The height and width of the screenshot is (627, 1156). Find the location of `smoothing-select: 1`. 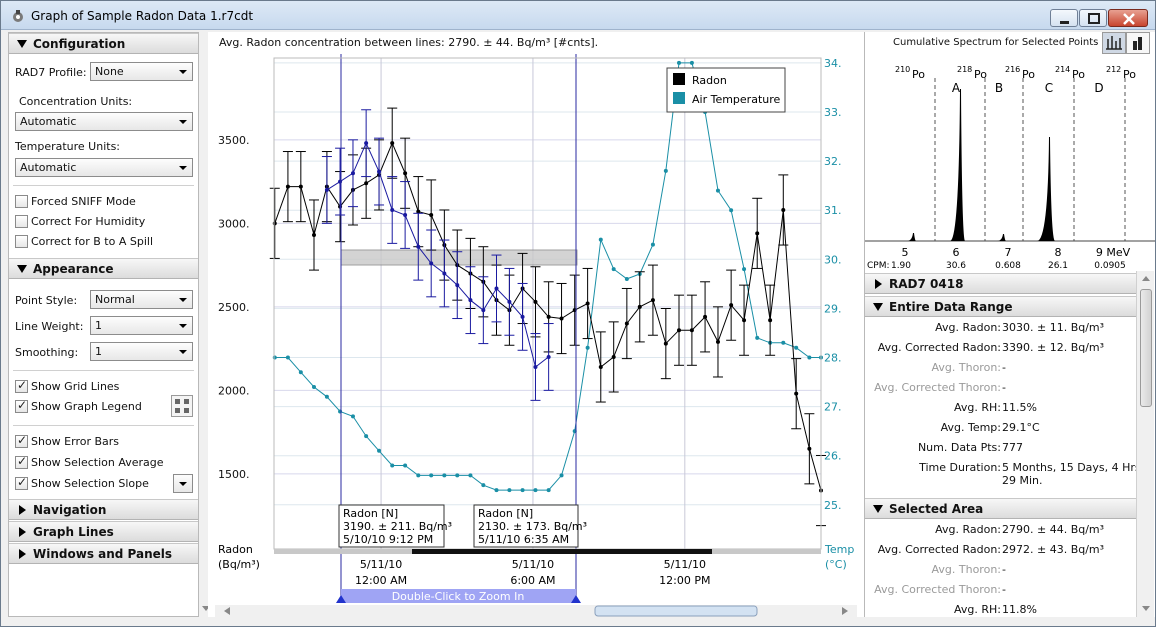

smoothing-select: 1 is located at coordinates (141, 351).